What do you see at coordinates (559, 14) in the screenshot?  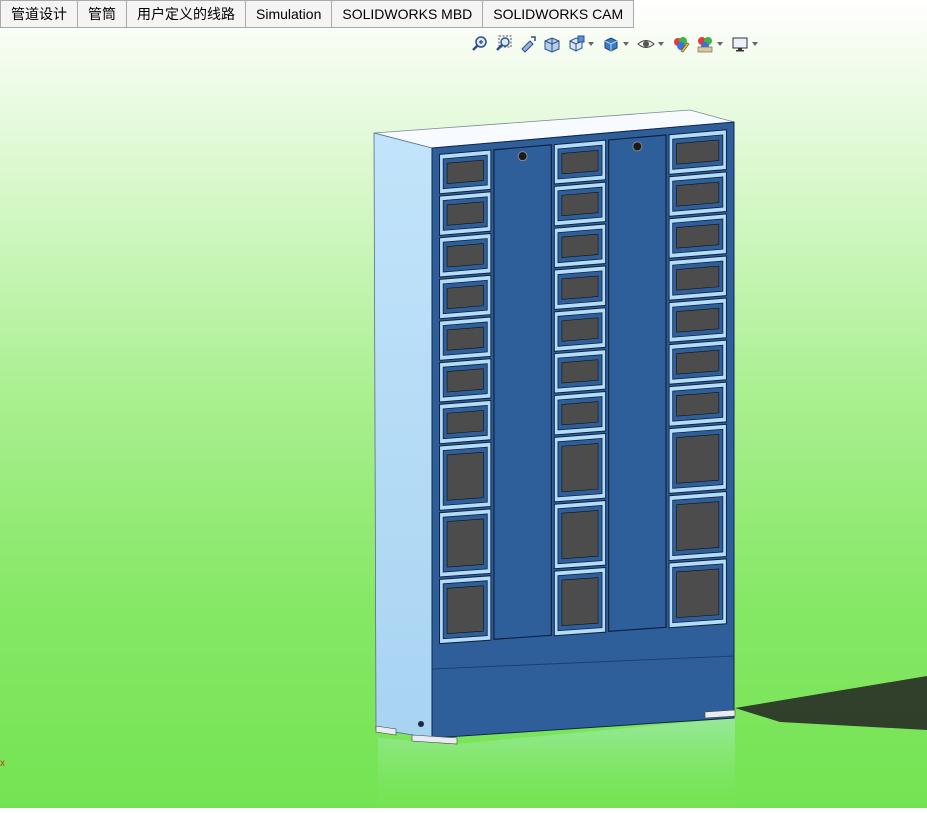 I see `tab-solidworks-cam: SOLIDWORKS CAM` at bounding box center [559, 14].